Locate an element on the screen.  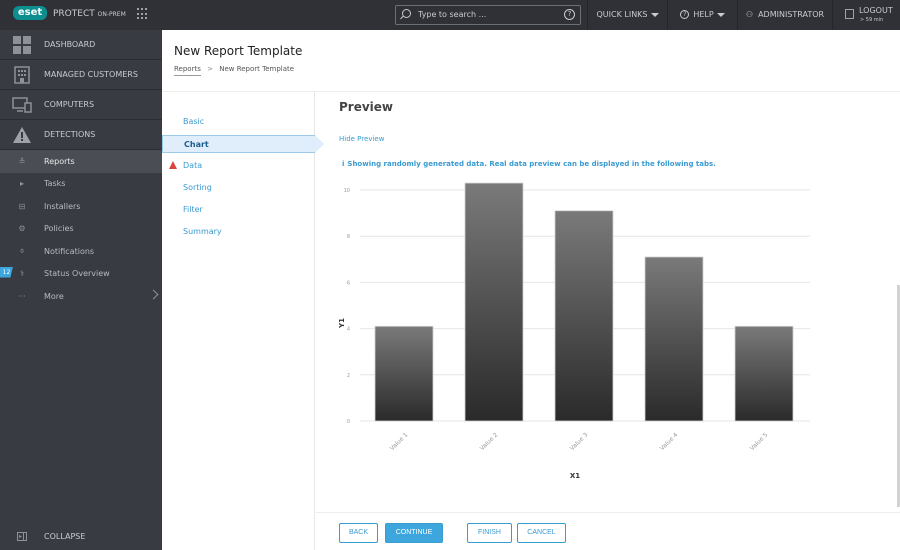
user-label: ADMINISTRATOR is located at coordinates (791, 14).